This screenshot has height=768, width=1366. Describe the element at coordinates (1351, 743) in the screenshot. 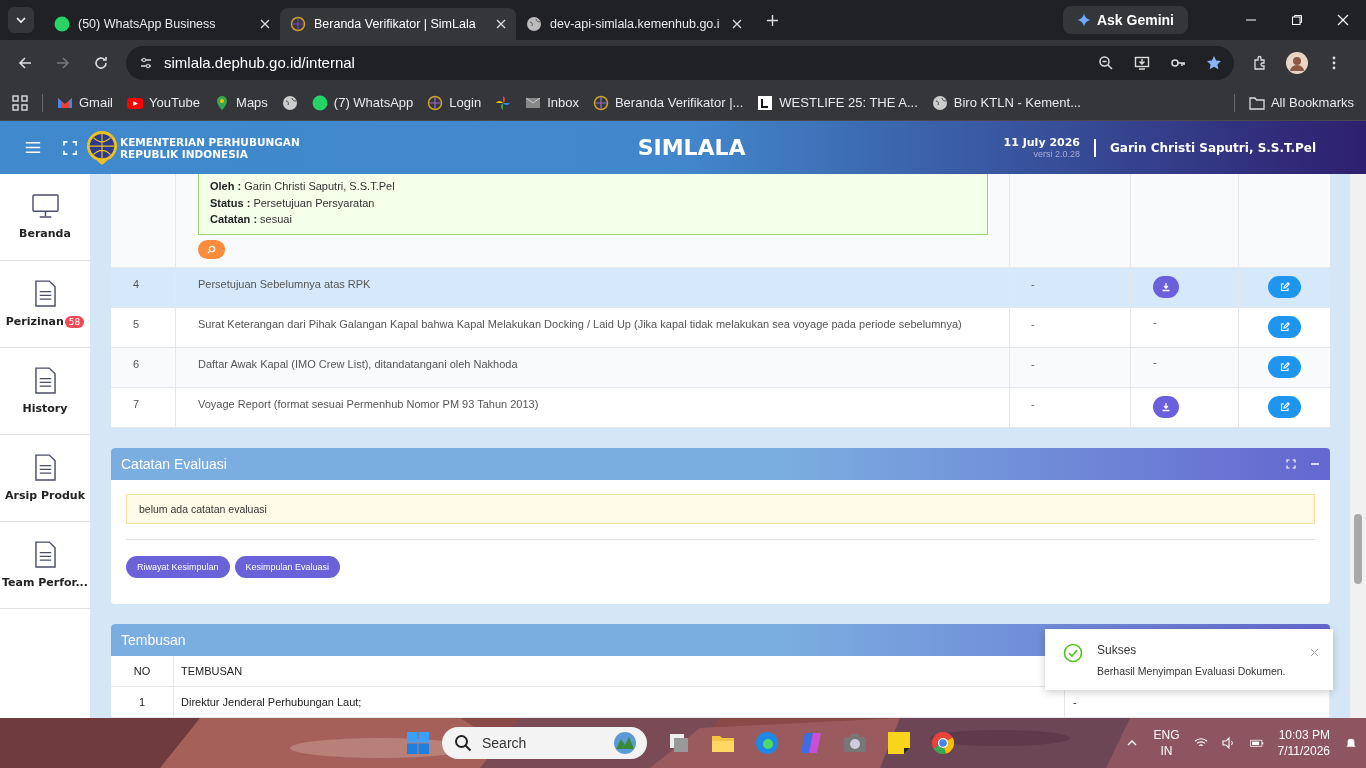

I see `notification-bell-icon` at that location.